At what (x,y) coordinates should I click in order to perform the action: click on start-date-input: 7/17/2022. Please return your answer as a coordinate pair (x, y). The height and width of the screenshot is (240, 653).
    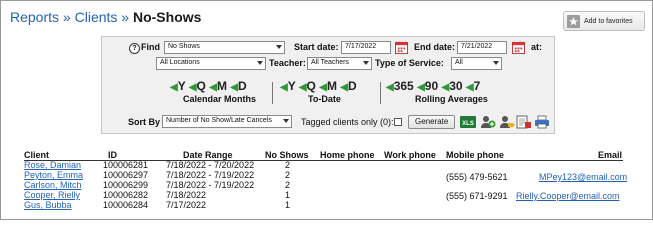
    Looking at the image, I should click on (366, 47).